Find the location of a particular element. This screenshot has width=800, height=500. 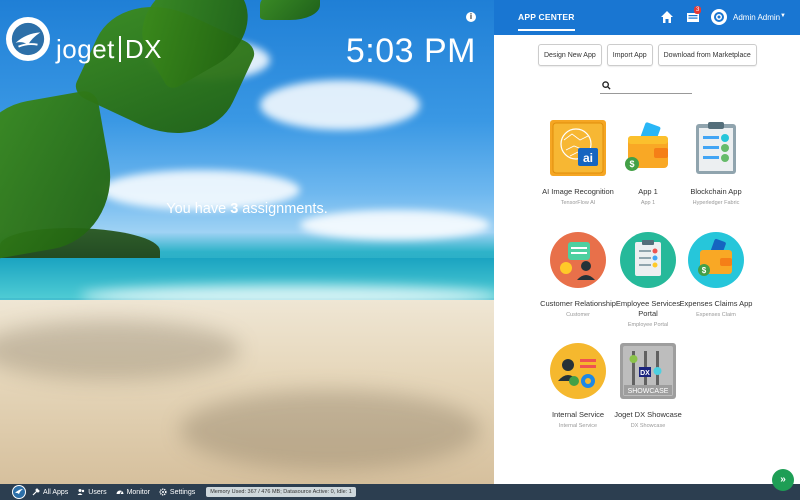

users-button: Users is located at coordinates (92, 492).